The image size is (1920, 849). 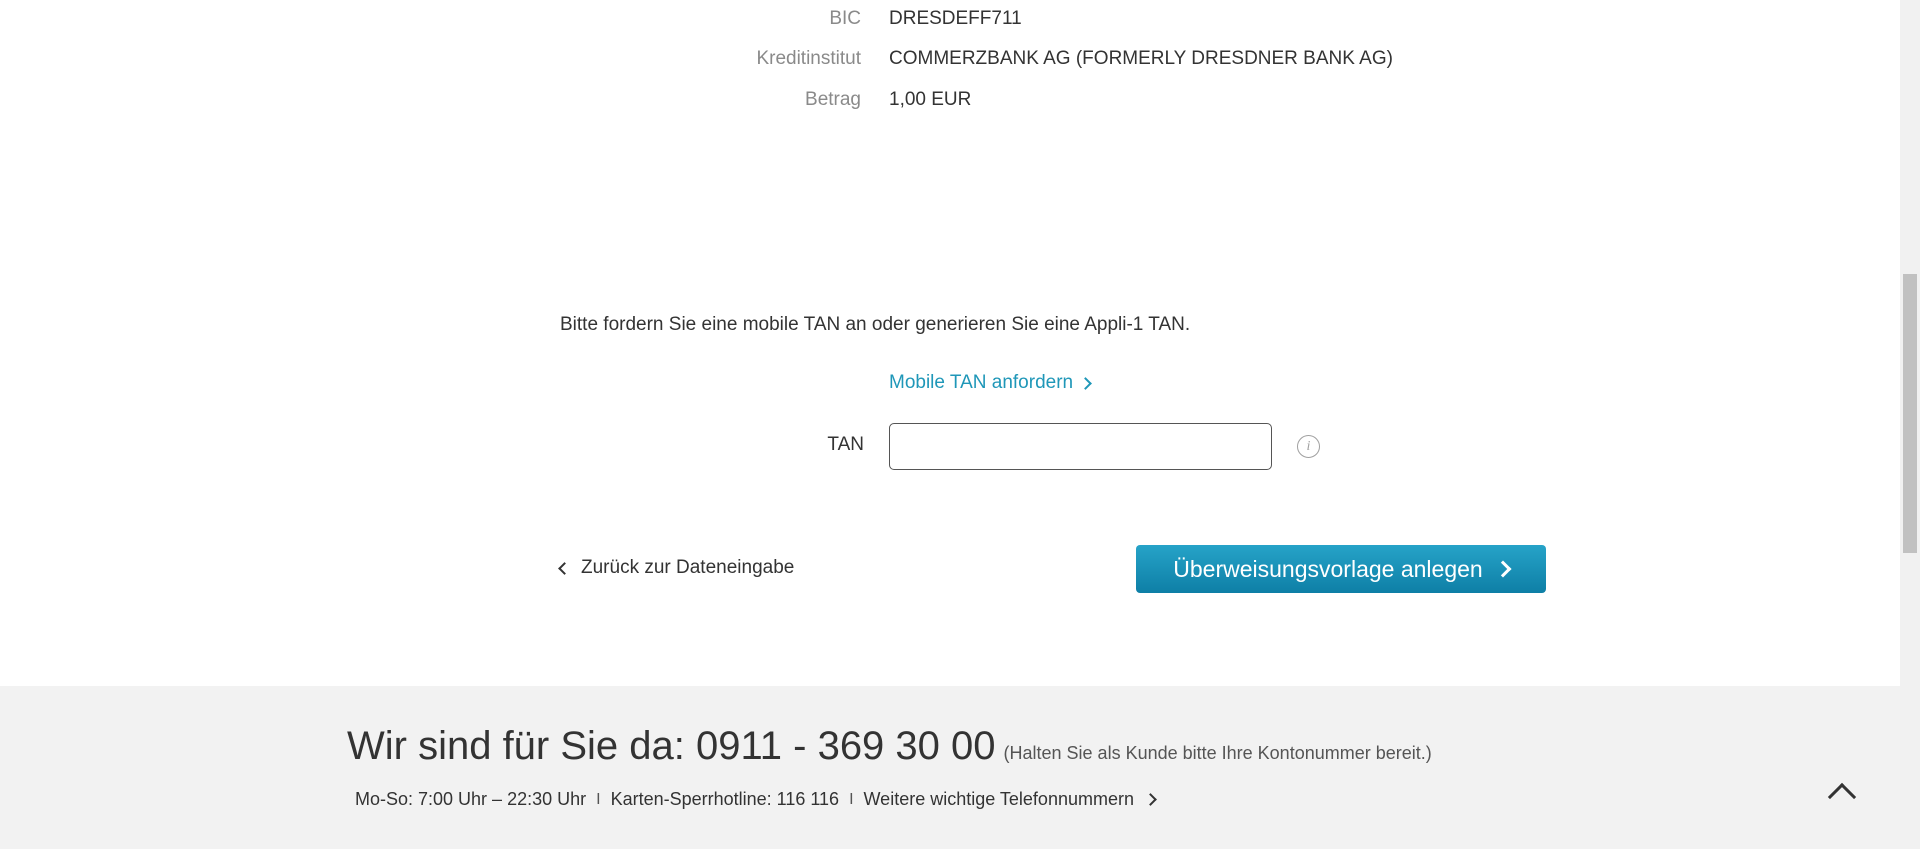 I want to click on info-icon: i, so click(x=1308, y=446).